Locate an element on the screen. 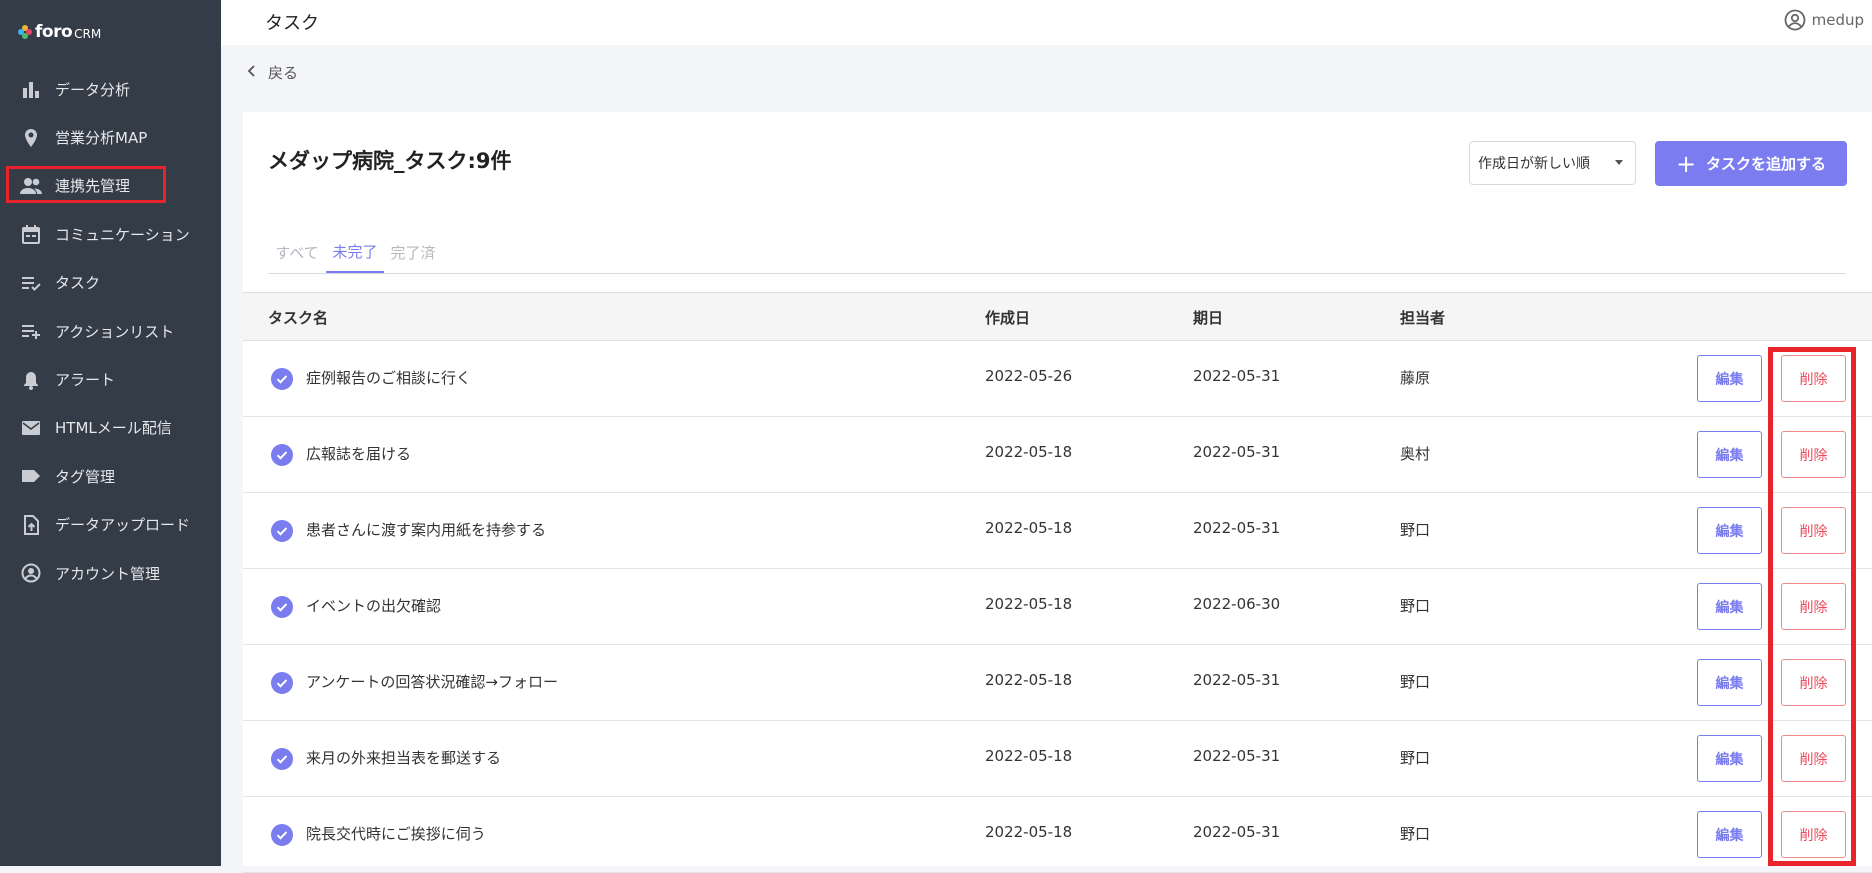 This screenshot has width=1872, height=873. user-menu: medup is located at coordinates (1824, 20).